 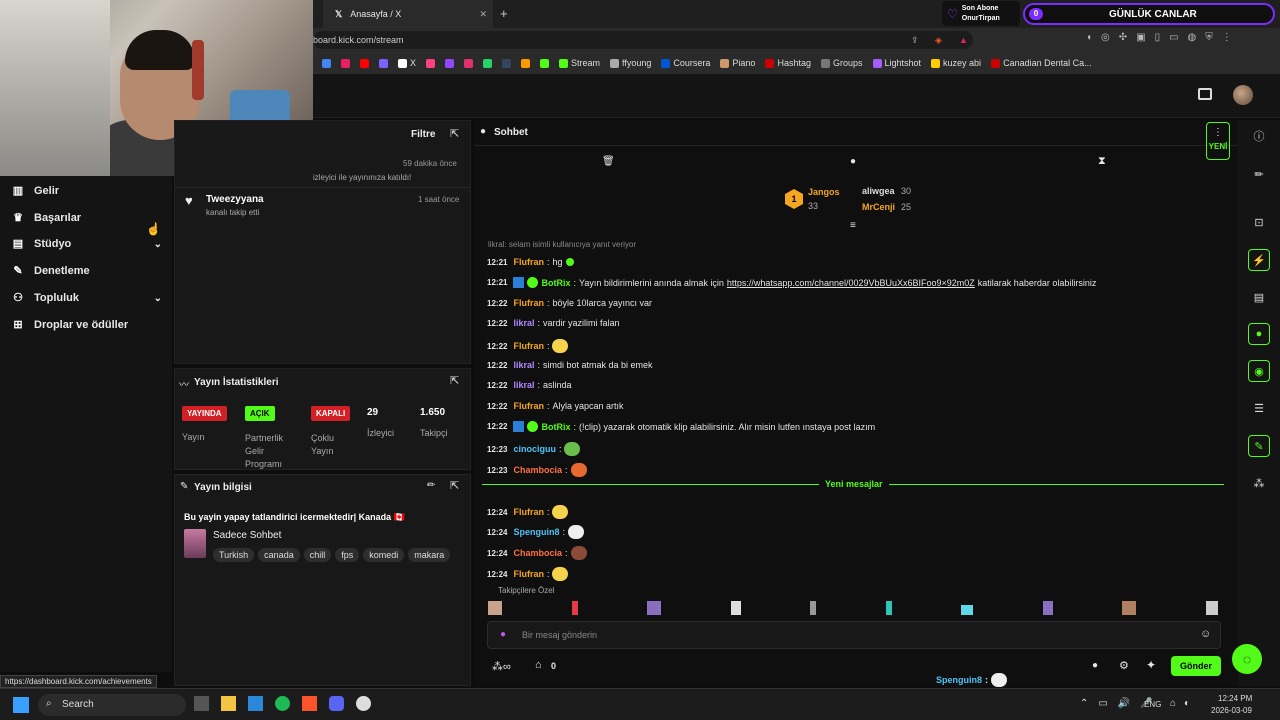 I want to click on spotify-icon, so click(x=282, y=703).